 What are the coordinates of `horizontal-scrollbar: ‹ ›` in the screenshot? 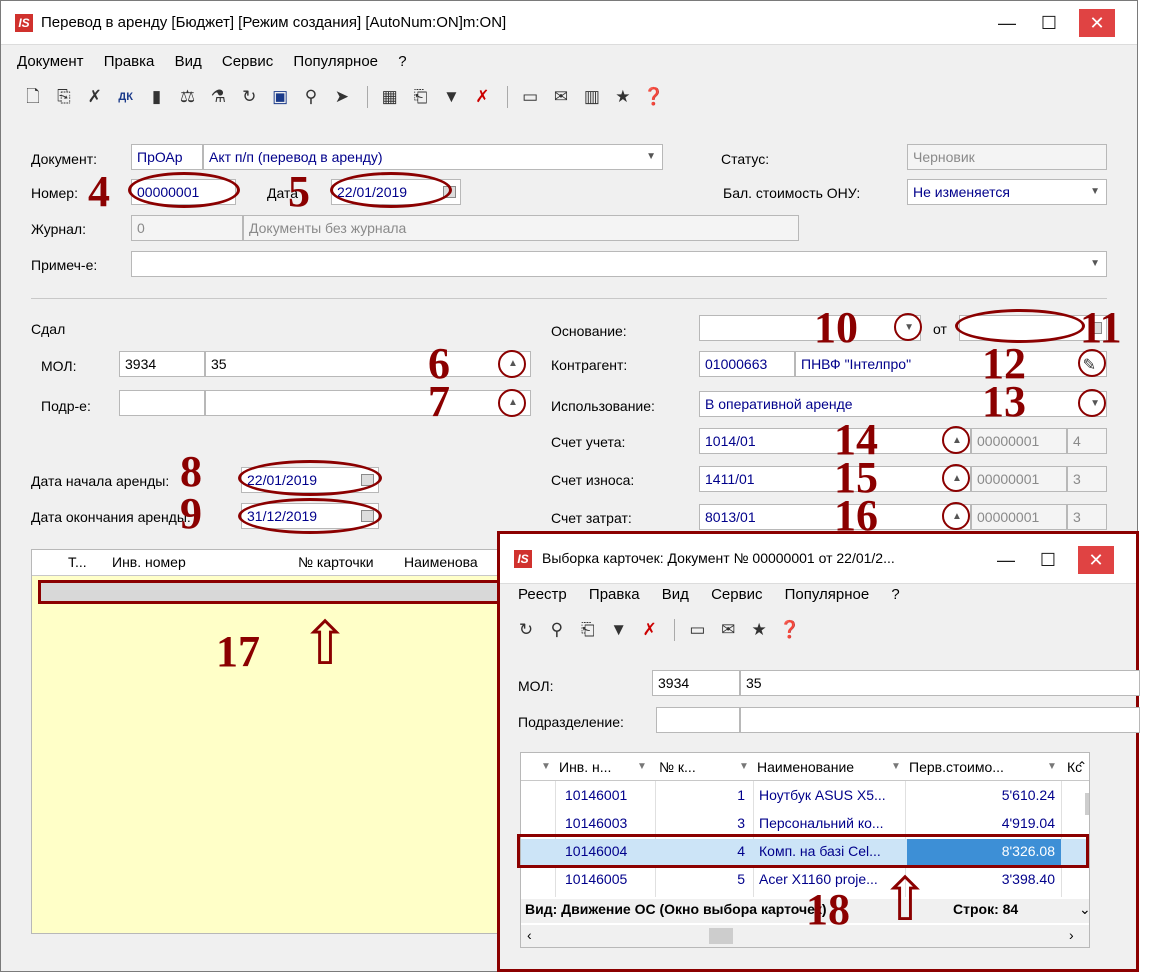 It's located at (805, 936).